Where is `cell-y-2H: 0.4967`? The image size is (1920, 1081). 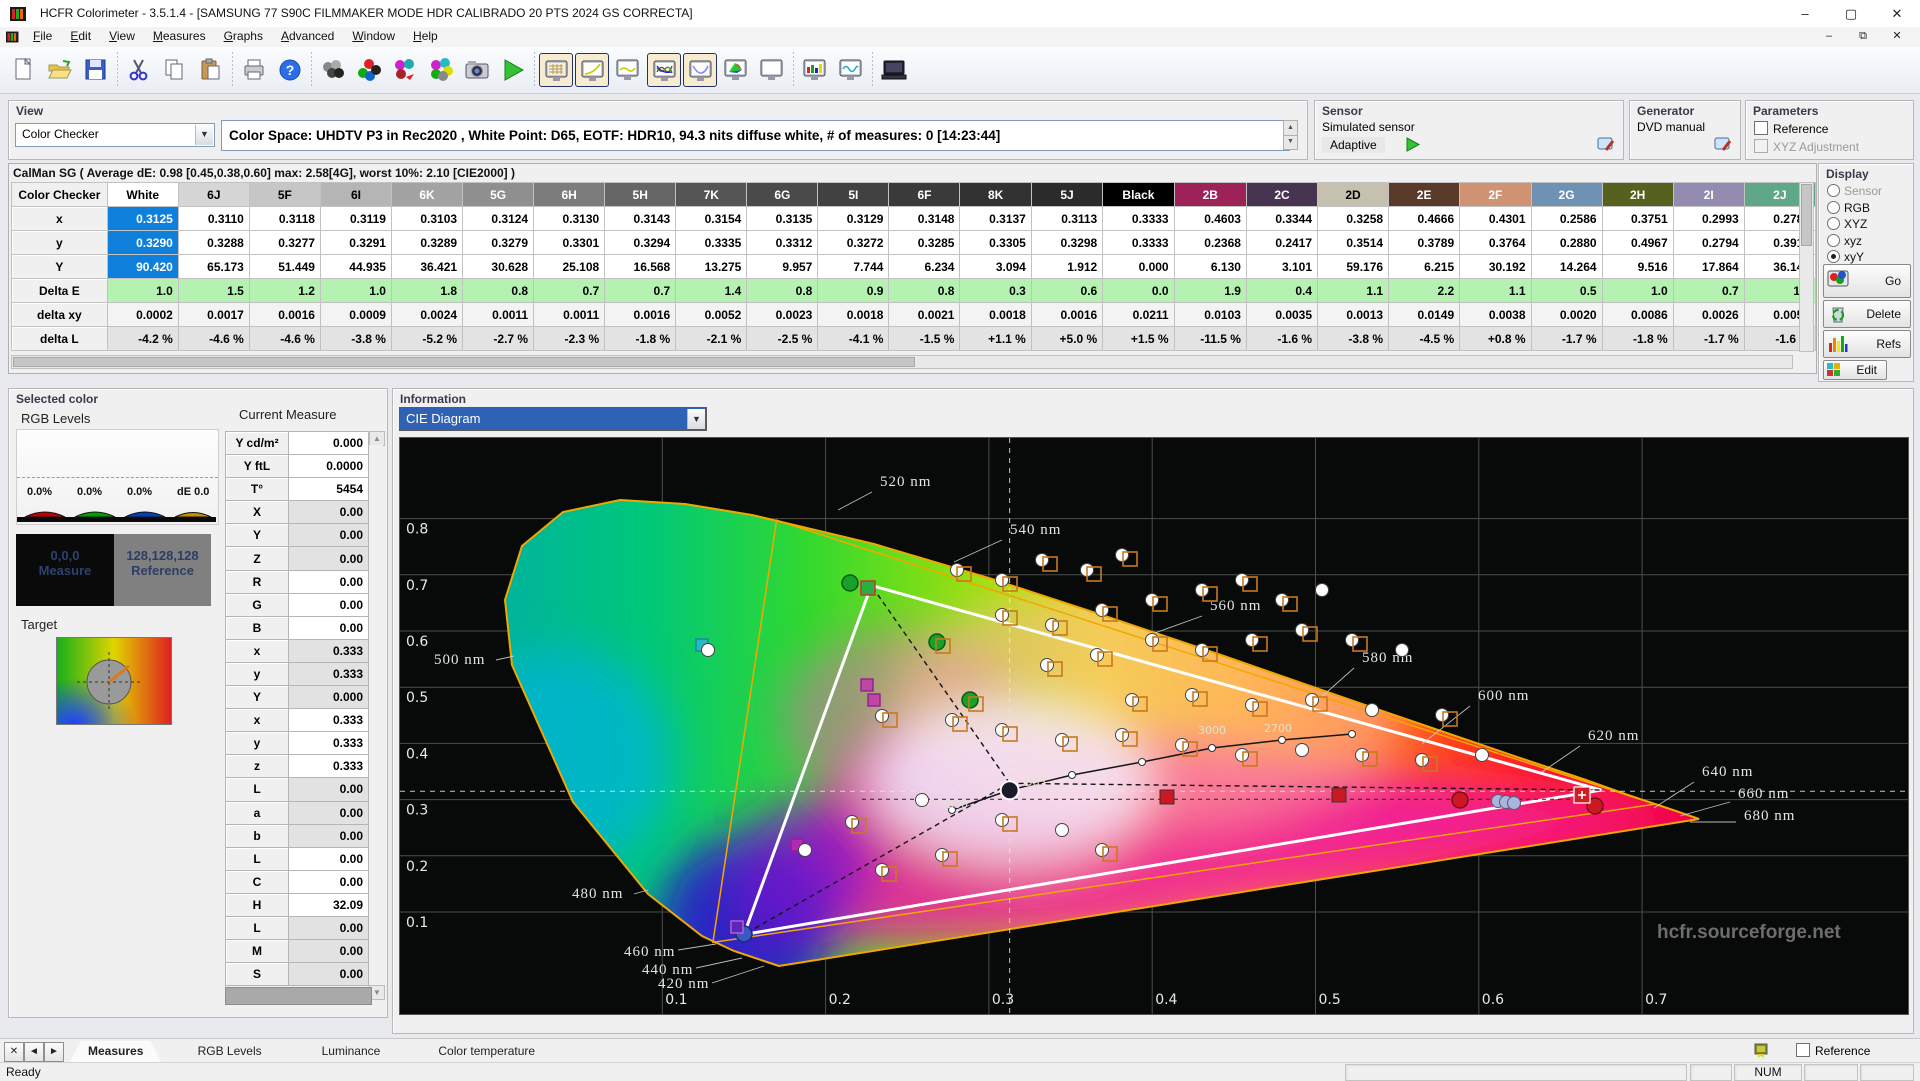
cell-y-2H: 0.4967 is located at coordinates (1637, 242).